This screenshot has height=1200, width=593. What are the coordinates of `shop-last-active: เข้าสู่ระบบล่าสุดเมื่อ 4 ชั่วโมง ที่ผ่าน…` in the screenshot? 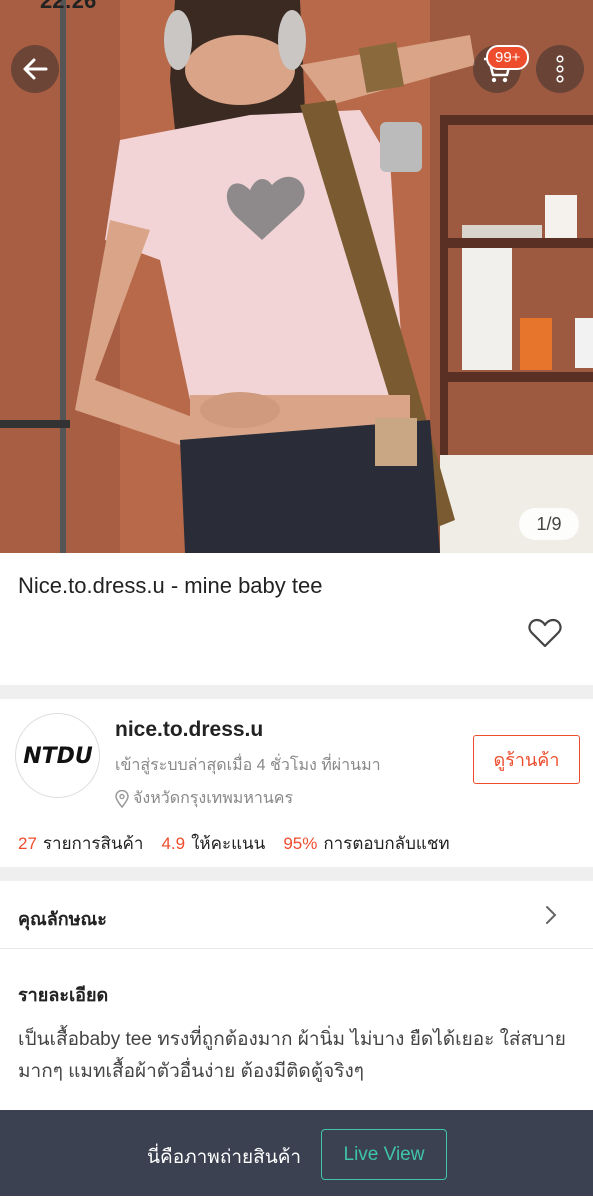 It's located at (248, 765).